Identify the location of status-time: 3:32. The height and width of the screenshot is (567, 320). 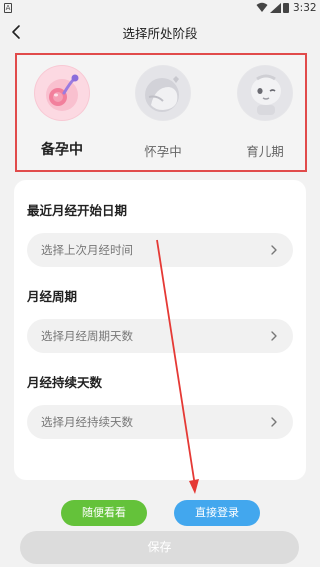
(305, 8).